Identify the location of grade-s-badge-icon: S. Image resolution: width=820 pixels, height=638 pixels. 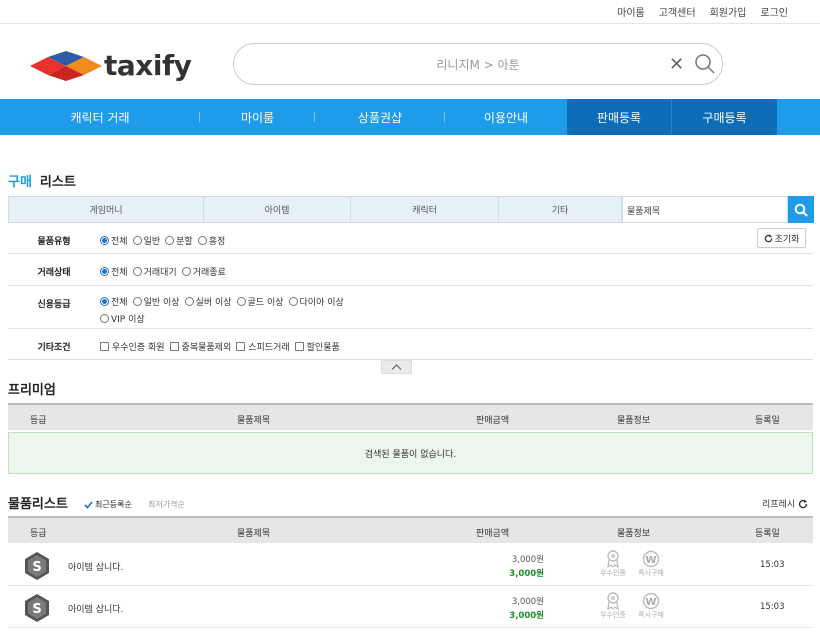
(37, 566).